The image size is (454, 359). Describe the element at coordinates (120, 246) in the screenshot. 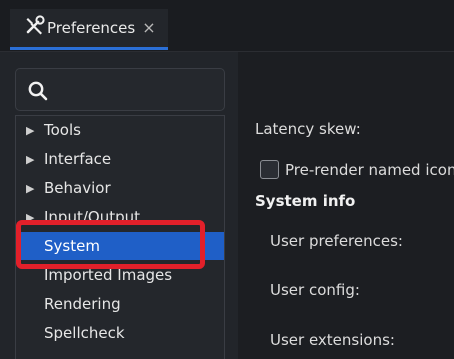

I see `tree-item-system: System` at that location.